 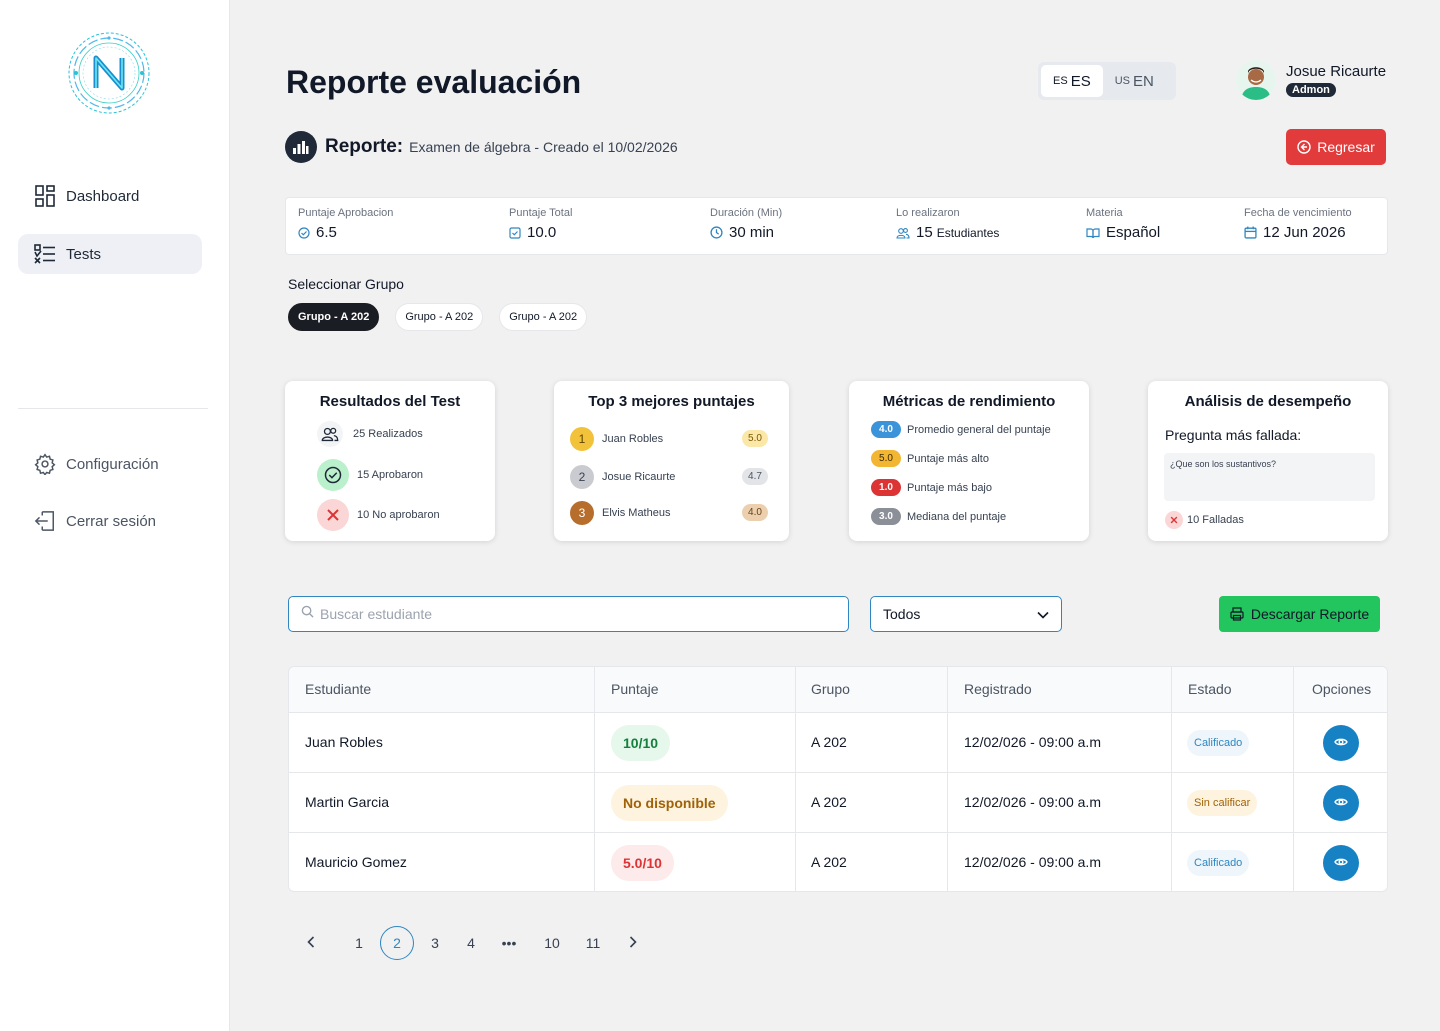 I want to click on top3-name: Josue Ricaurte, so click(x=639, y=477).